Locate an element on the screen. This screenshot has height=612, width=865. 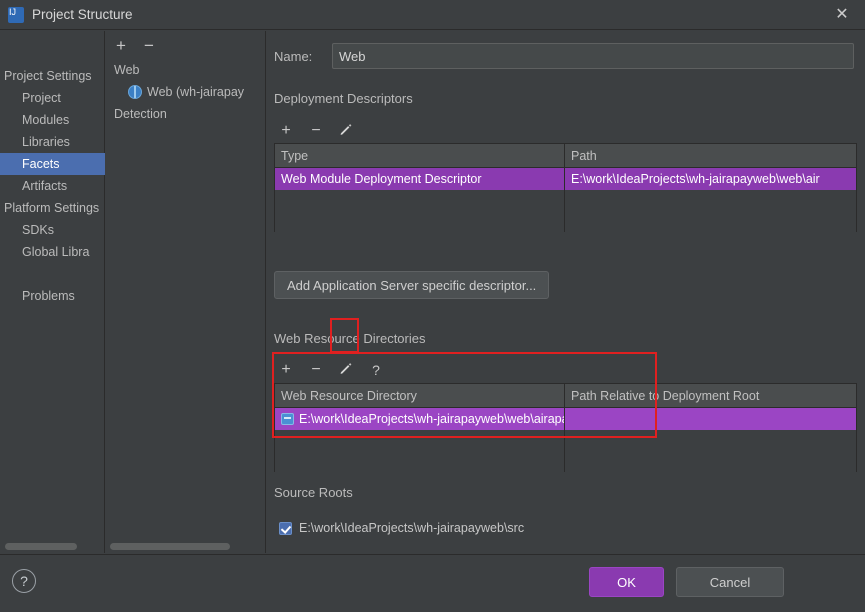
web-facet-icon is located at coordinates (135, 92).